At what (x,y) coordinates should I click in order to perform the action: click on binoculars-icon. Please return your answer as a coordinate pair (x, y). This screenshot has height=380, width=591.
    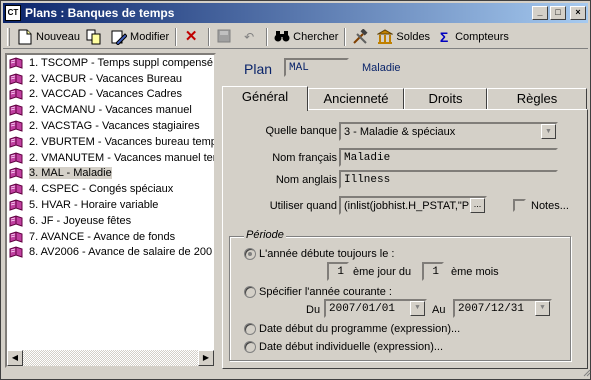
    Looking at the image, I should click on (282, 37).